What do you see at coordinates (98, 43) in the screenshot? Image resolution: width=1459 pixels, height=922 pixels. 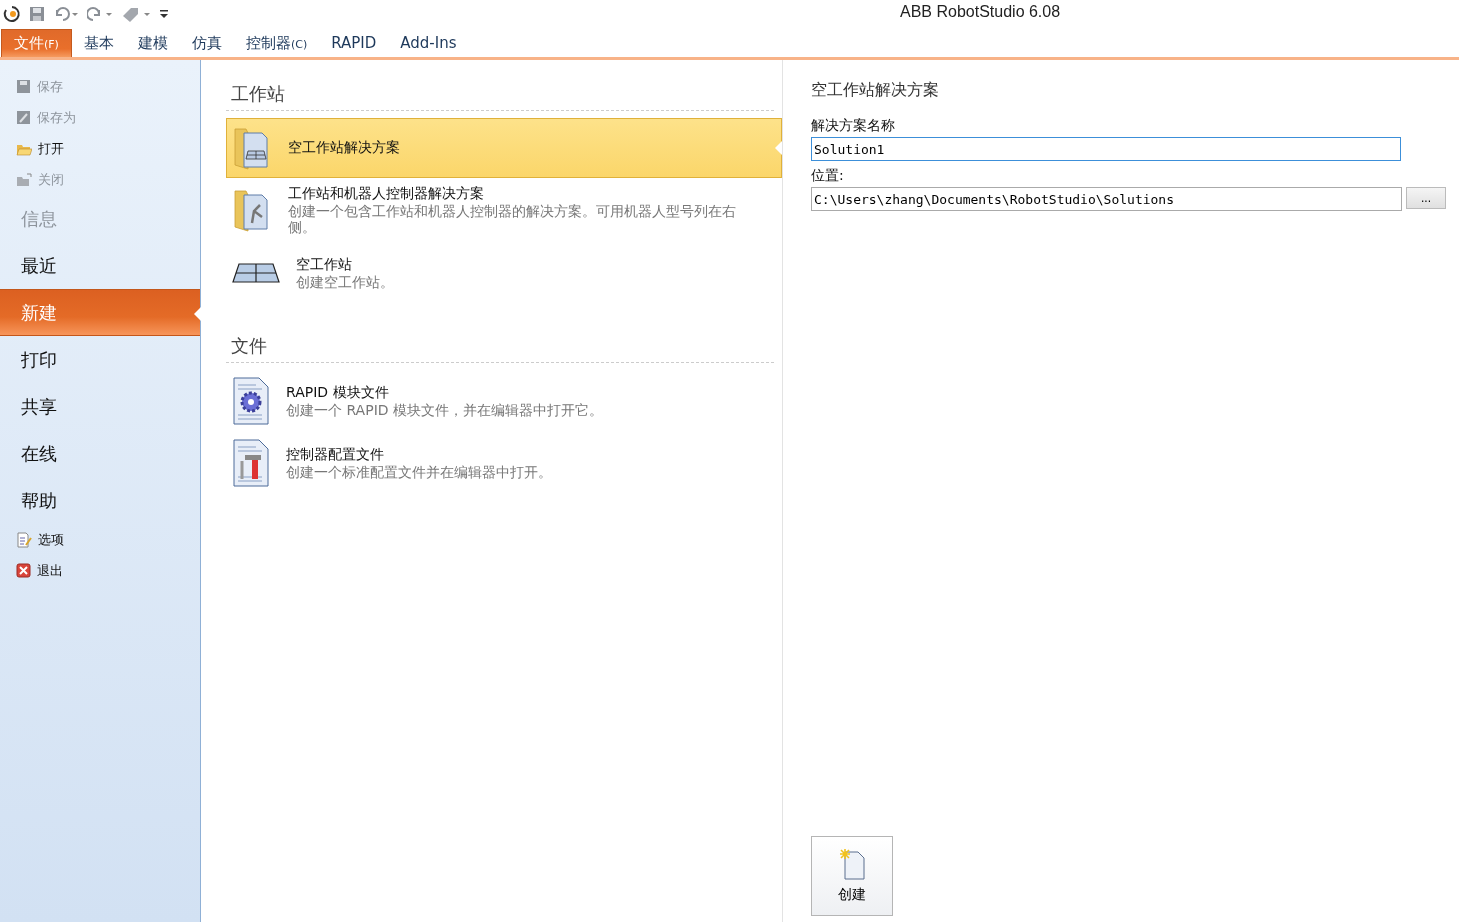 I see `ribbon-tab: 基本` at bounding box center [98, 43].